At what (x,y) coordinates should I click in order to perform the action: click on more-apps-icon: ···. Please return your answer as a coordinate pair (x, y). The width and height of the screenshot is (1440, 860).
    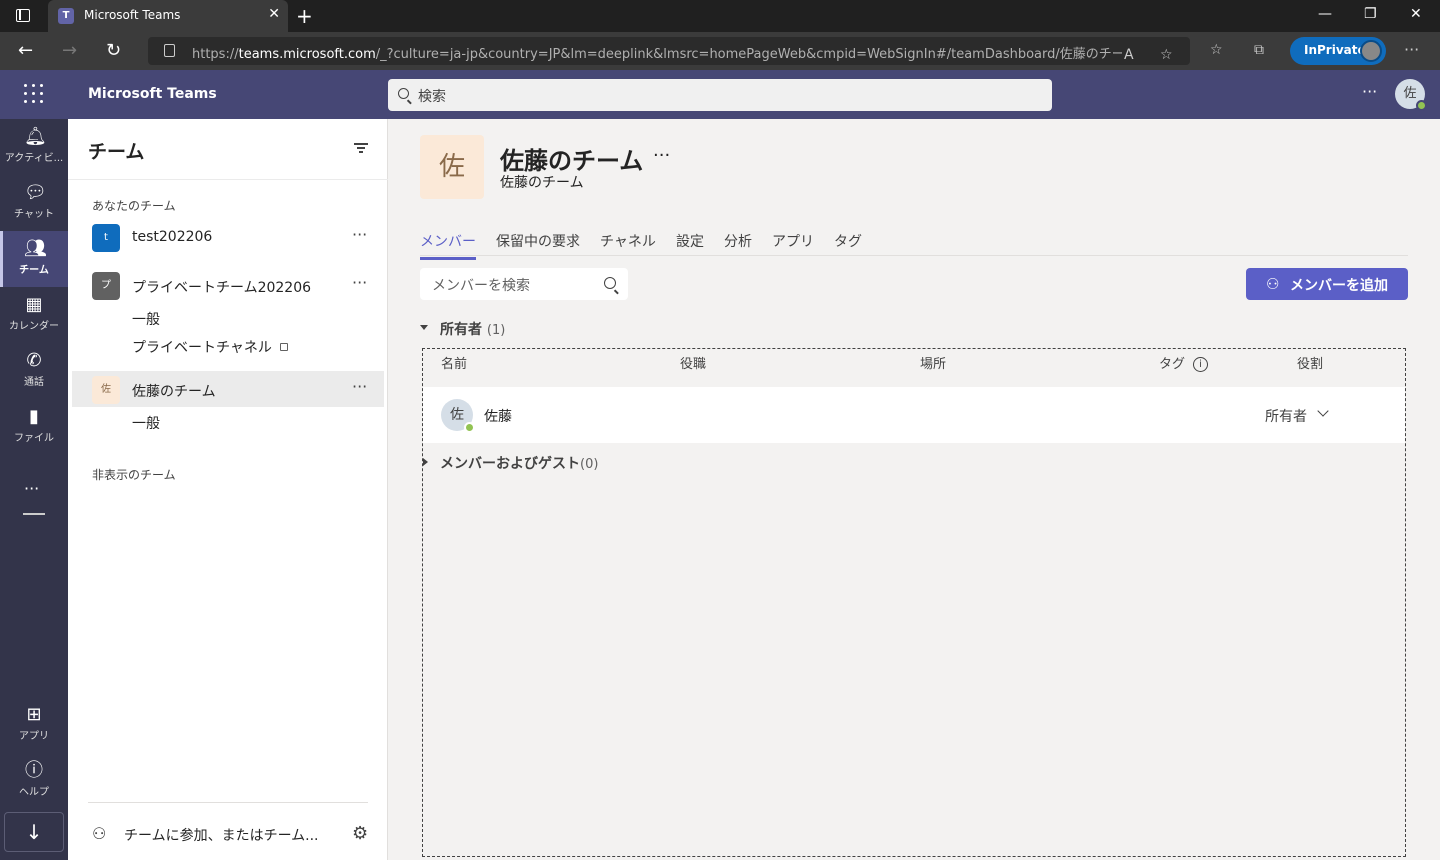
    Looking at the image, I should click on (31, 488).